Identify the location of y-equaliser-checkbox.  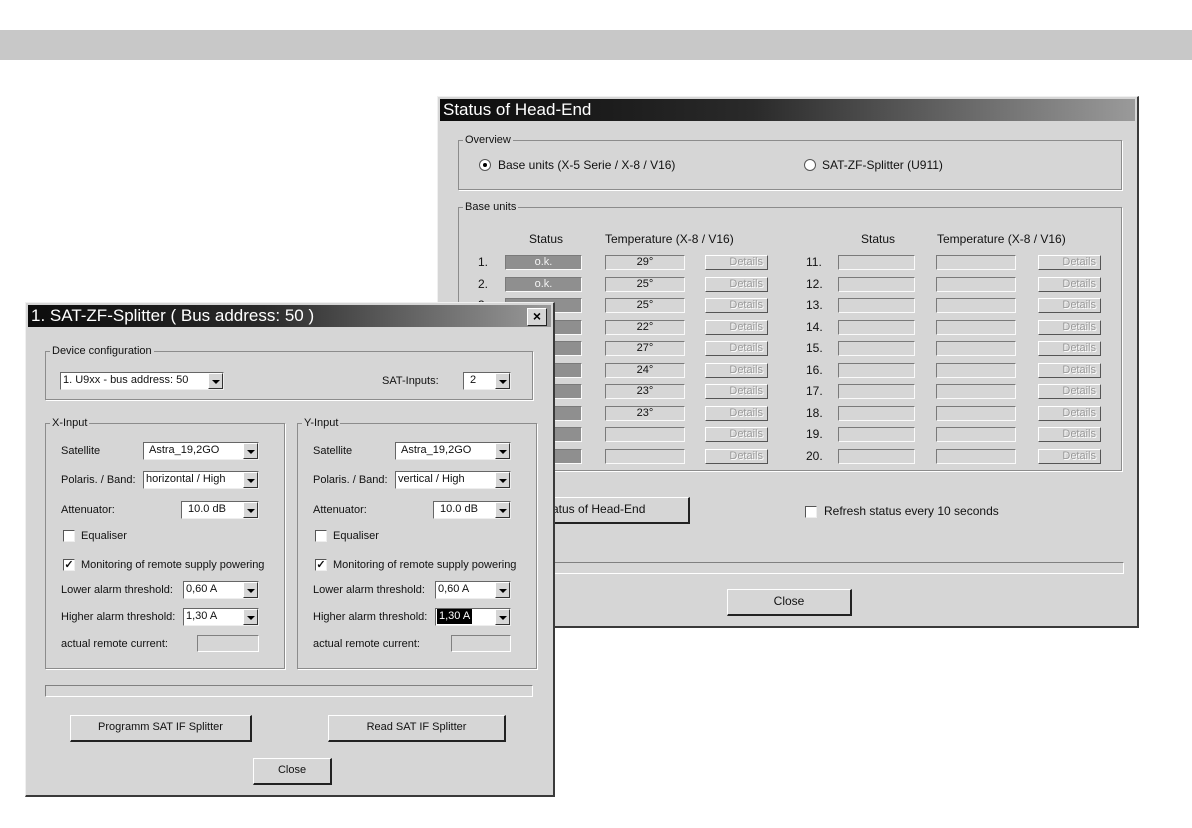
(321, 536).